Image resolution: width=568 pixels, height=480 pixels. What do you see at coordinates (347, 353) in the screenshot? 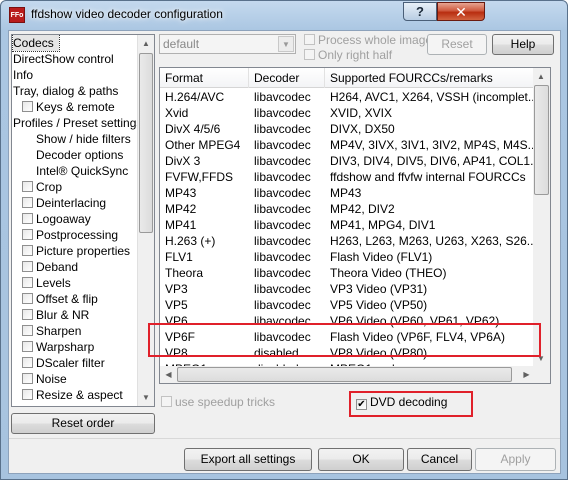
I see `table-row: VP8 disabled VP8 Video (VP80)` at bounding box center [347, 353].